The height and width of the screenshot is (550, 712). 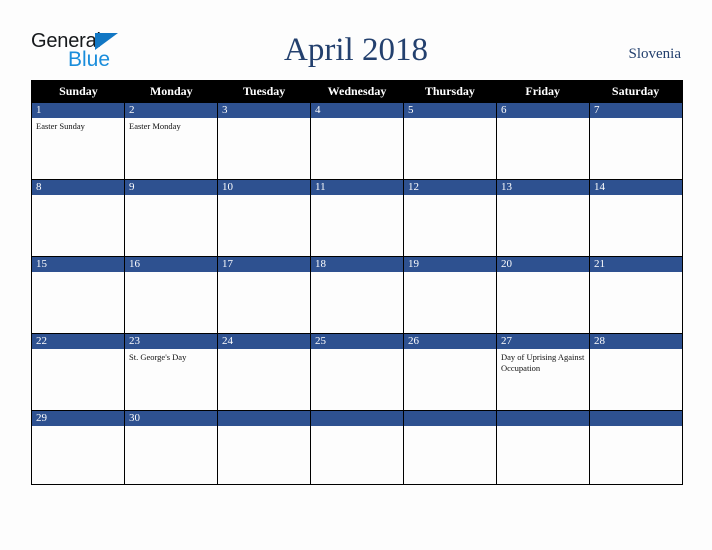 I want to click on calendar-week-row: 29 30, so click(x=357, y=447).